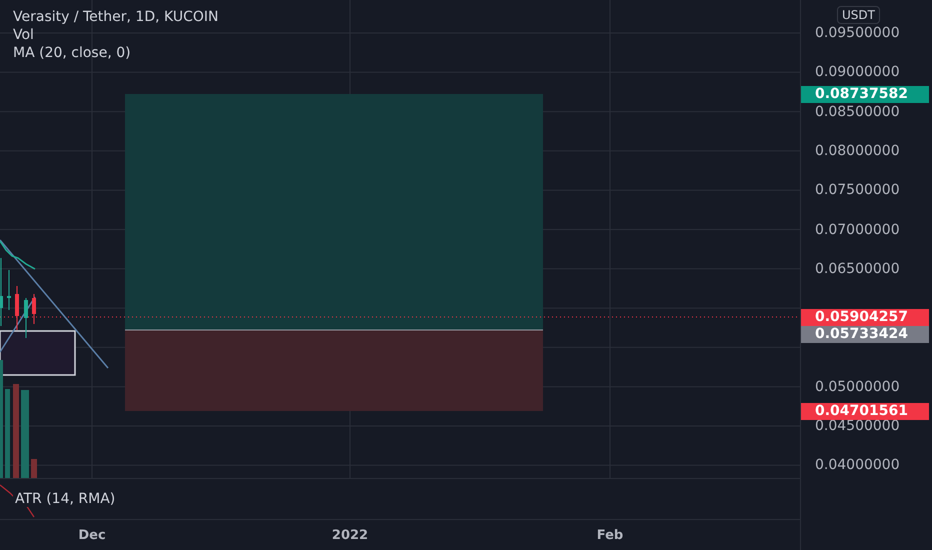  Describe the element at coordinates (350, 535) in the screenshot. I see `time-label: 2022` at that location.